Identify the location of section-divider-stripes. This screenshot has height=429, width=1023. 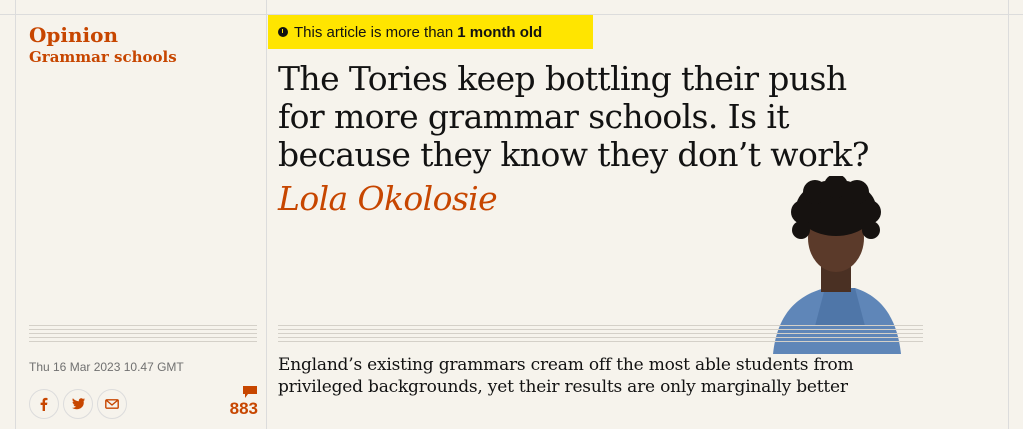
(143, 334).